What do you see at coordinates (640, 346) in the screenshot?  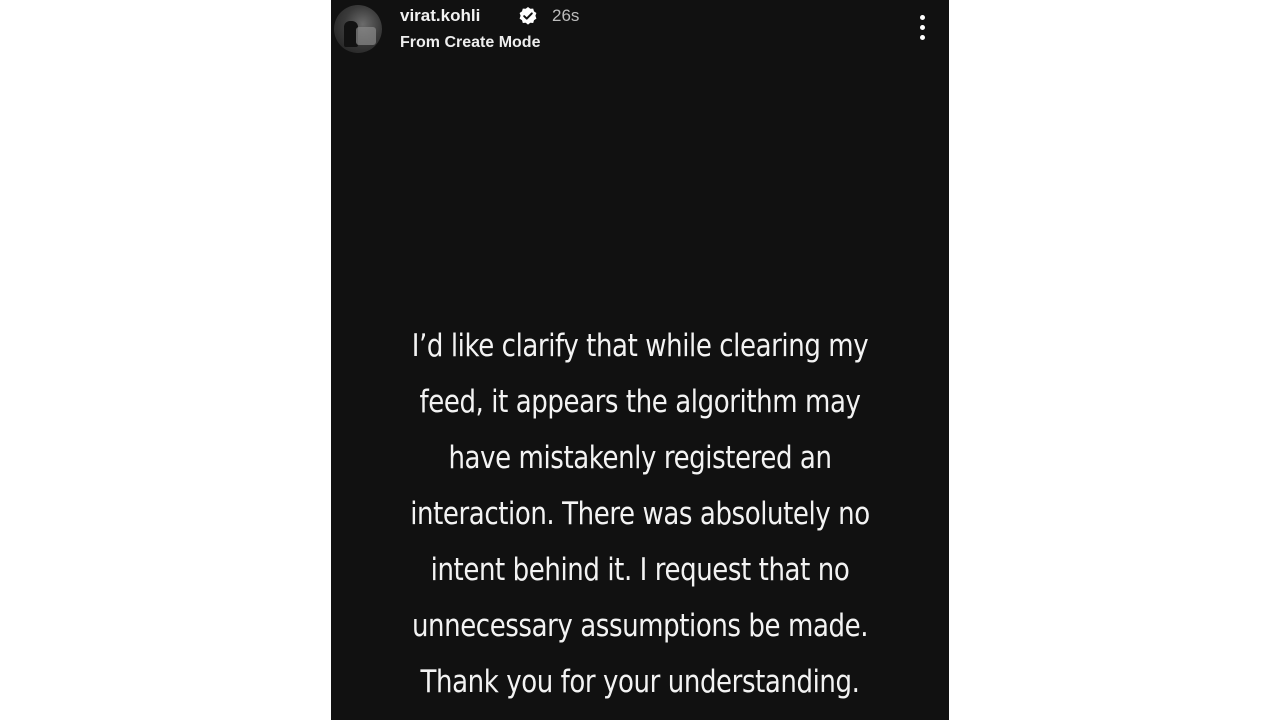 I see `message-line: I’d like clarify that while clearing my` at bounding box center [640, 346].